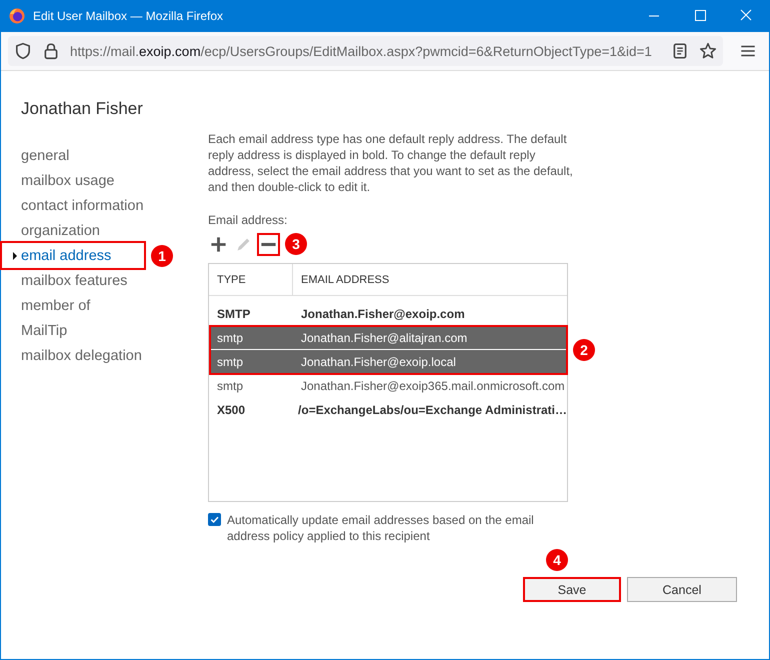  What do you see at coordinates (67, 180) in the screenshot?
I see `sidebar-item: mailbox usage` at bounding box center [67, 180].